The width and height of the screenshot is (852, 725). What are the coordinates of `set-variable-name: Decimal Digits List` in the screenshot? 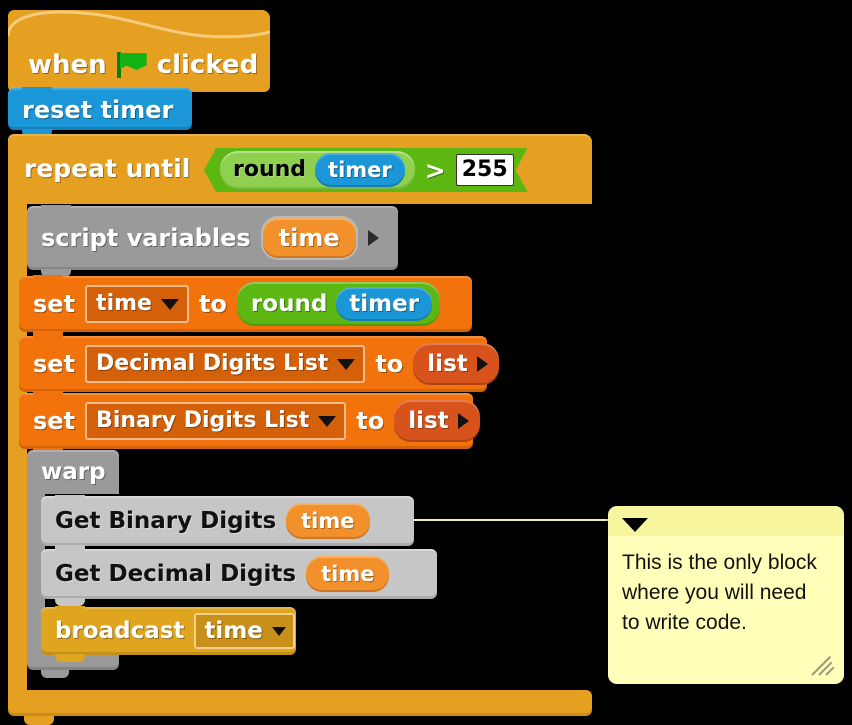 It's located at (212, 363).